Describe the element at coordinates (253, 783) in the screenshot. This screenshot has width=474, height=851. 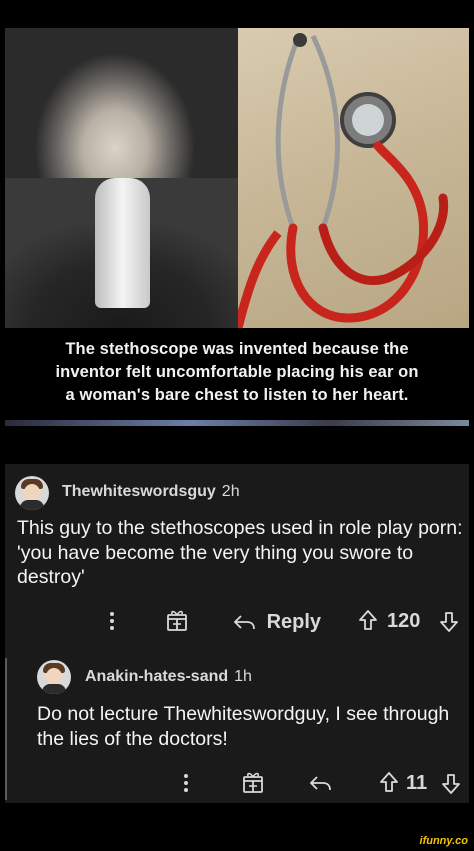
I see `reply-award-icon` at that location.